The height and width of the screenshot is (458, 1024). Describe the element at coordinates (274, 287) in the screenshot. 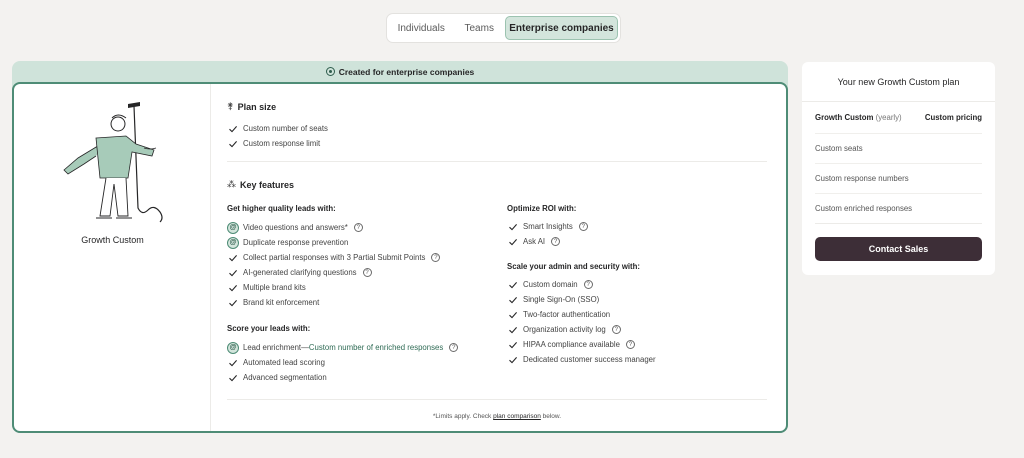

I see `item-label: Multiple brand kits` at that location.